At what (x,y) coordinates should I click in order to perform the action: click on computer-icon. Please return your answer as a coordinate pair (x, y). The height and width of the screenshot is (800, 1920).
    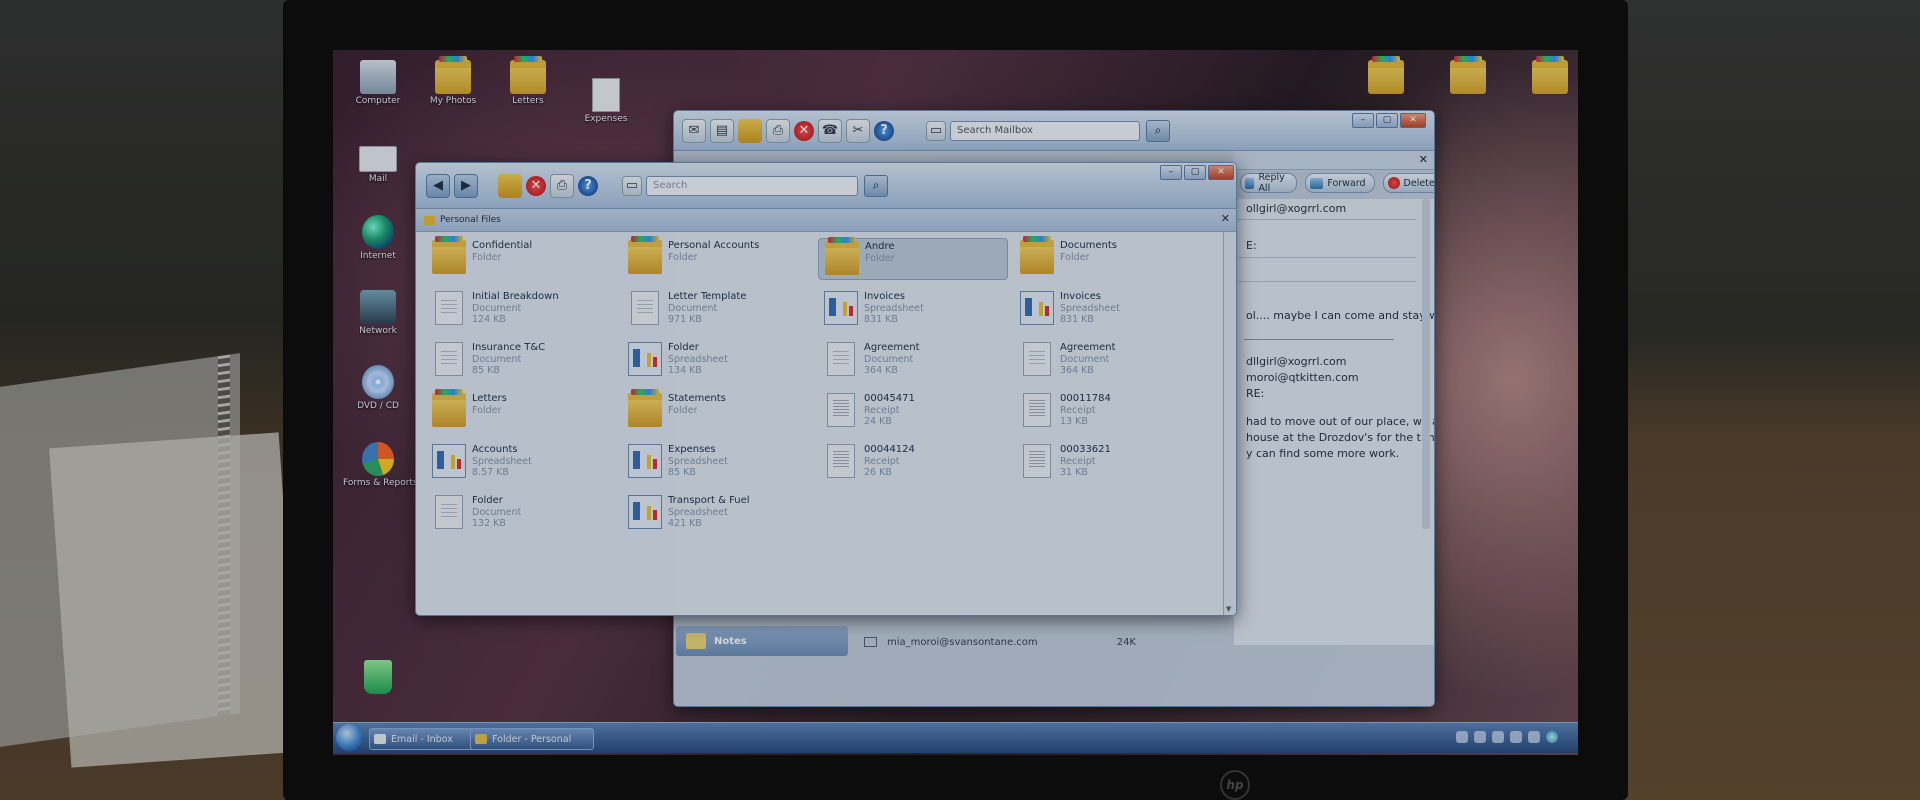
    Looking at the image, I should click on (378, 77).